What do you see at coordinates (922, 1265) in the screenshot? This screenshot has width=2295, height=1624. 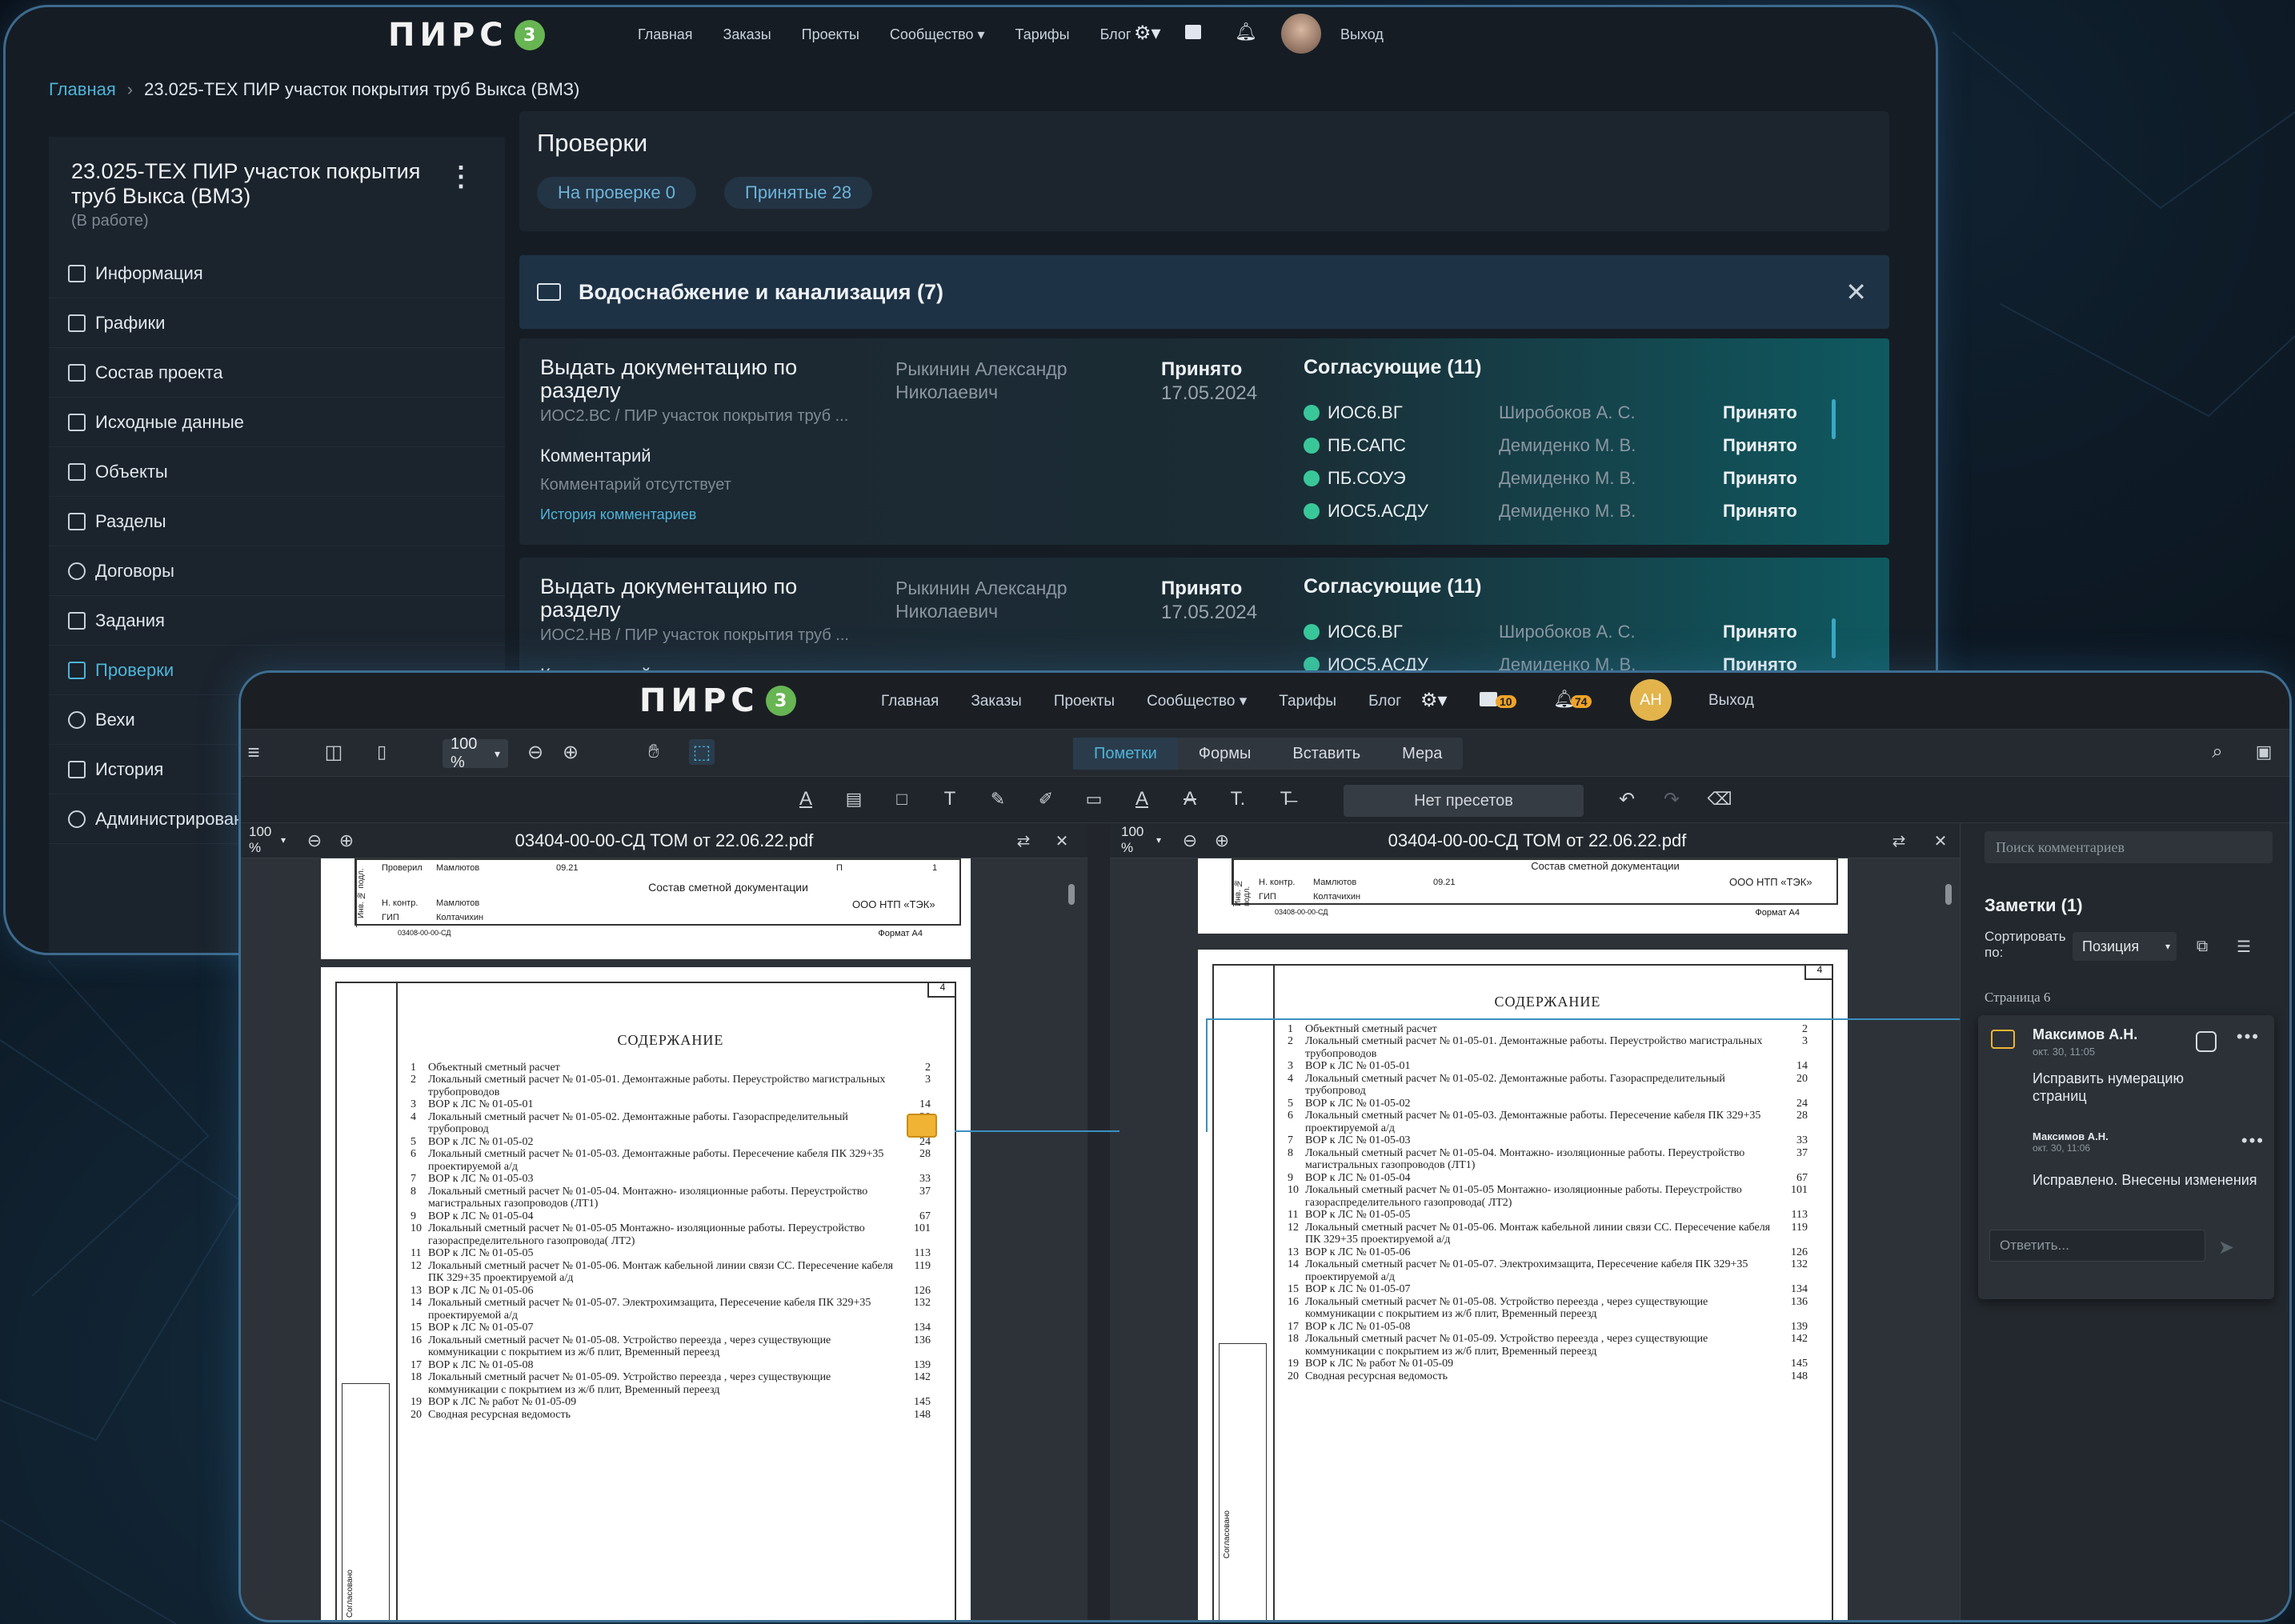 I see `toc-page: 119` at bounding box center [922, 1265].